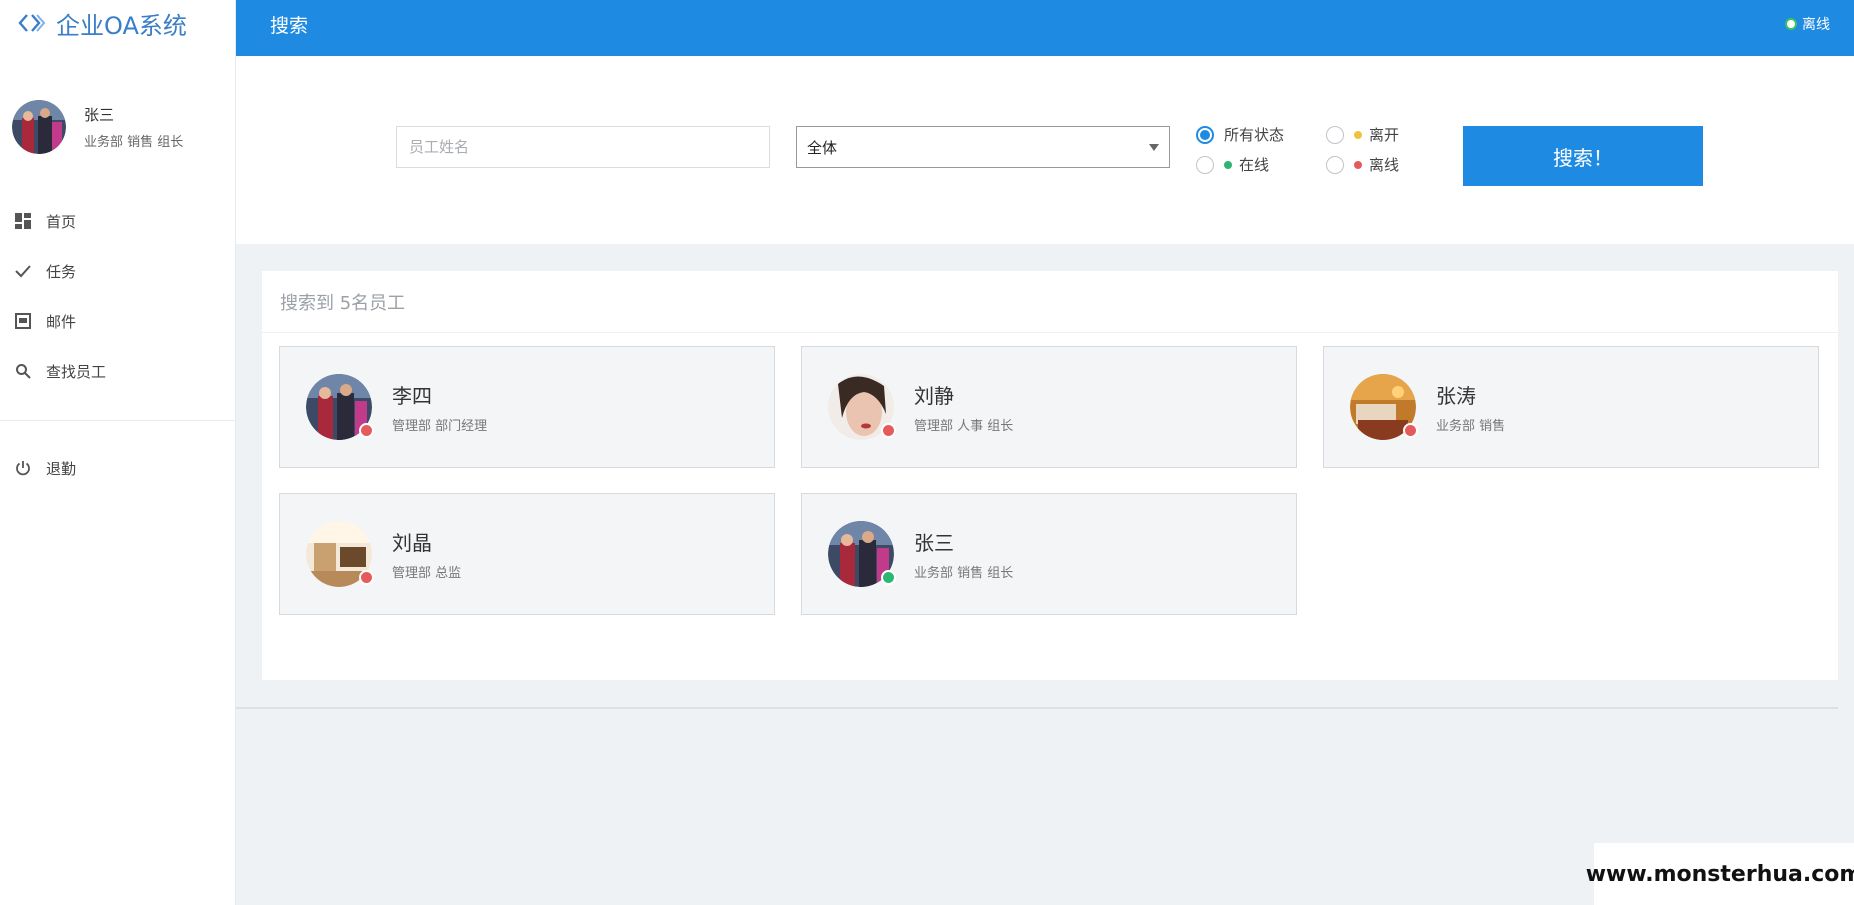  I want to click on employee-name: 刘静, so click(934, 396).